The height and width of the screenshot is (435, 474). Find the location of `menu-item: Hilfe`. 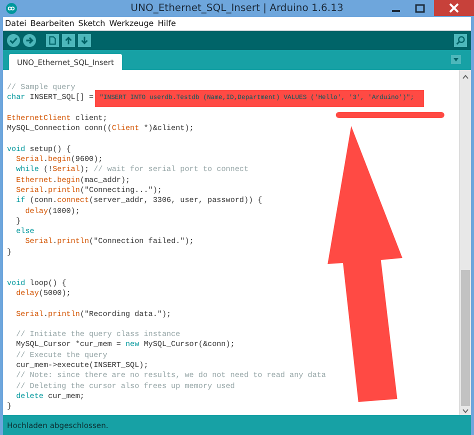

menu-item: Hilfe is located at coordinates (167, 23).